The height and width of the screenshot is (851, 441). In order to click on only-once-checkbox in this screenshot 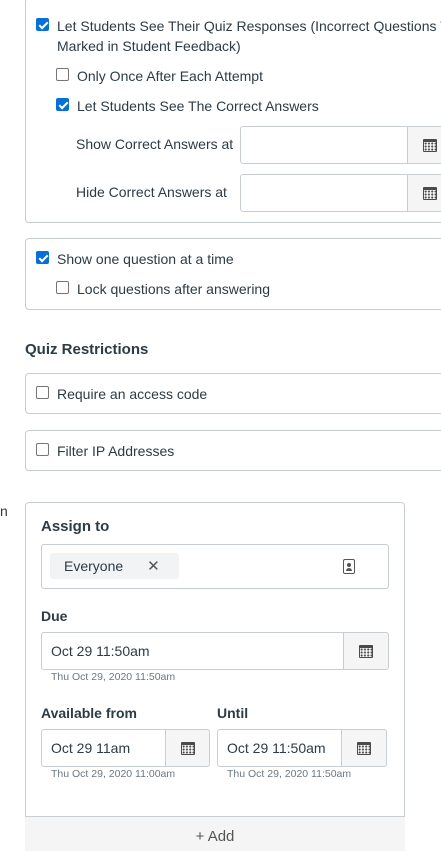, I will do `click(62, 74)`.